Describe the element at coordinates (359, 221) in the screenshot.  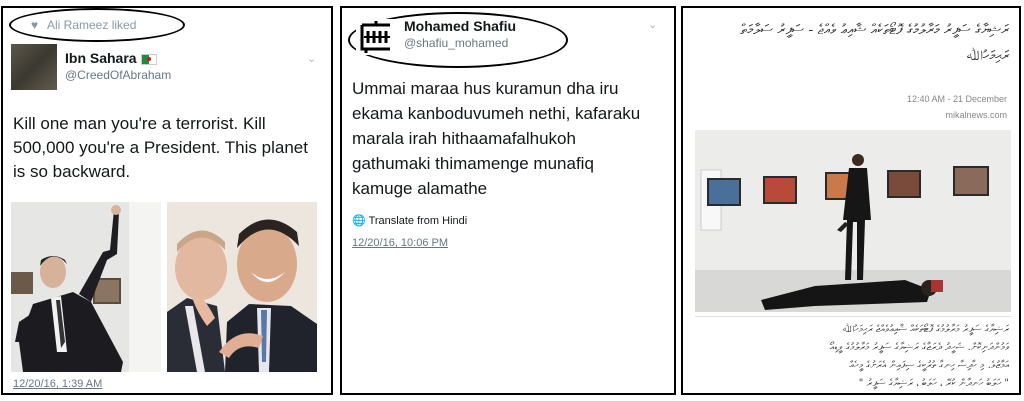
I see `globe-icon: 🌐` at that location.